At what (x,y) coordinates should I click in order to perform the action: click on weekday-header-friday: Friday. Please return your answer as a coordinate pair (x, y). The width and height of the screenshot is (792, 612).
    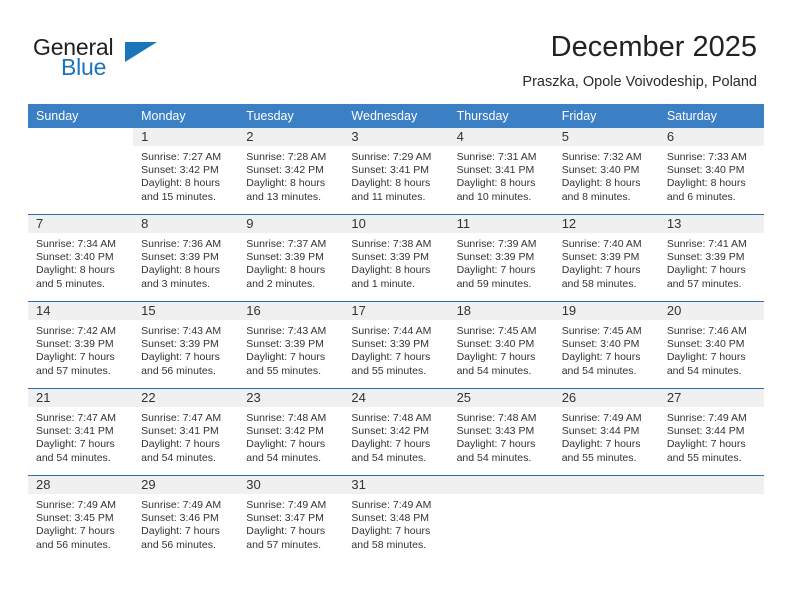
    Looking at the image, I should click on (606, 116).